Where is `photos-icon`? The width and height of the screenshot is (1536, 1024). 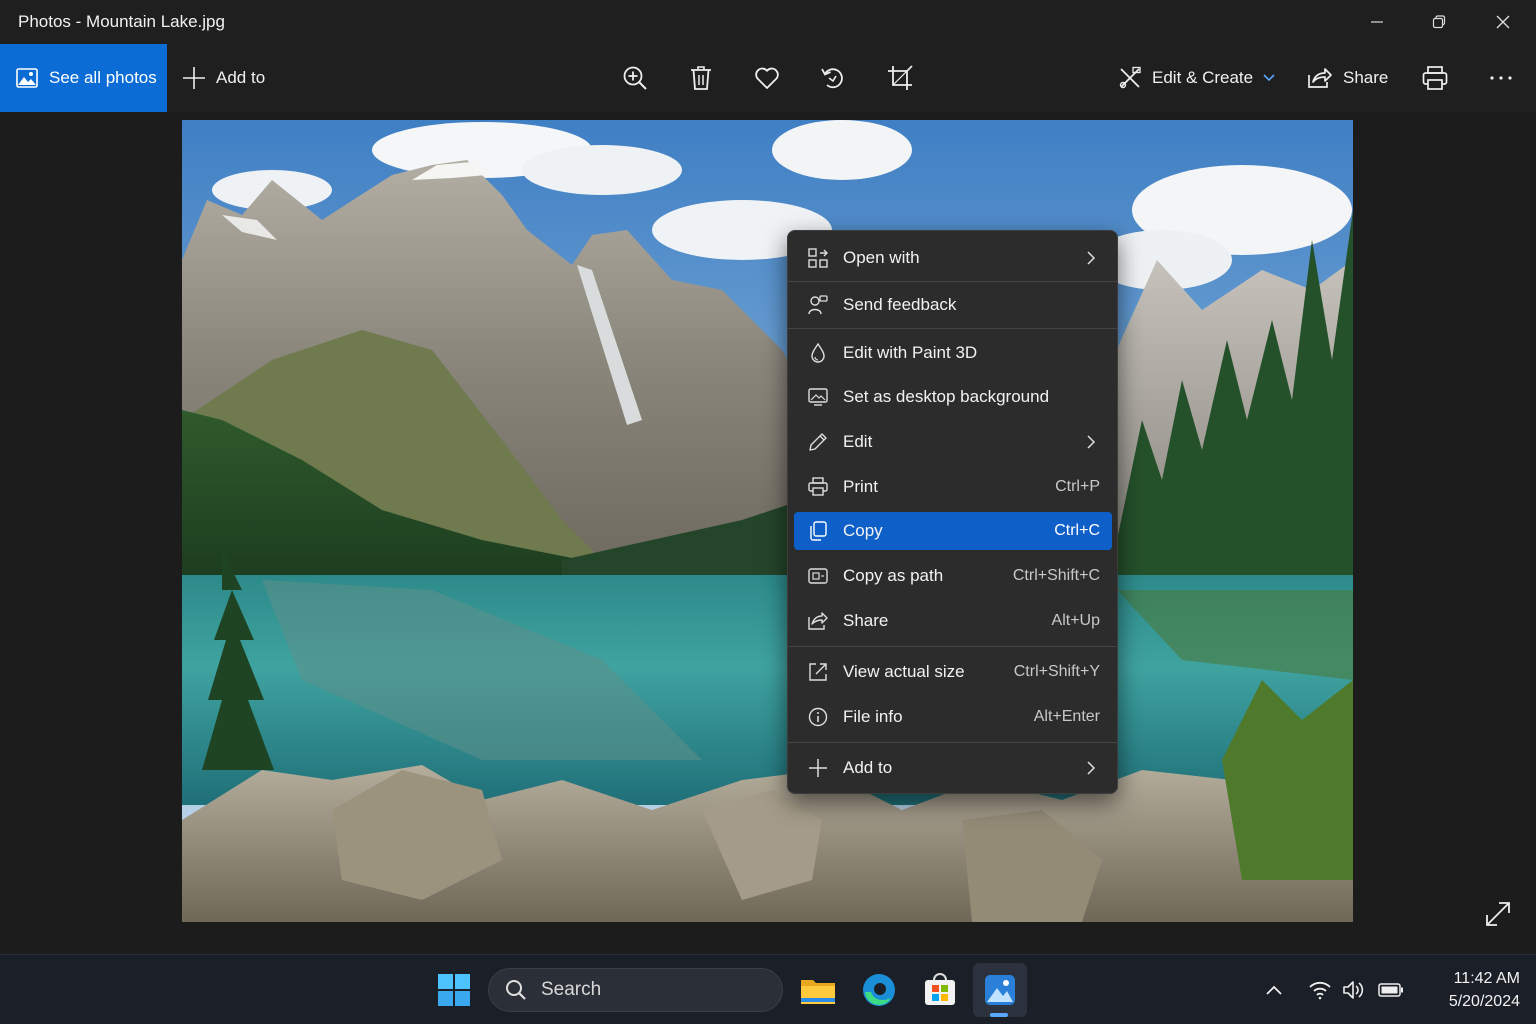 photos-icon is located at coordinates (1000, 990).